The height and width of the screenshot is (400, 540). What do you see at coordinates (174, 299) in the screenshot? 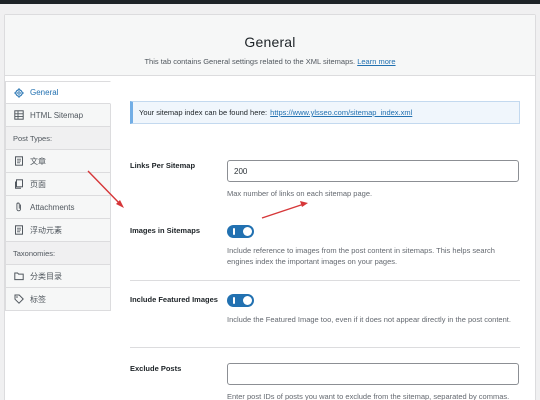
I see `include-featured-images-label: Include Featured Images` at bounding box center [174, 299].